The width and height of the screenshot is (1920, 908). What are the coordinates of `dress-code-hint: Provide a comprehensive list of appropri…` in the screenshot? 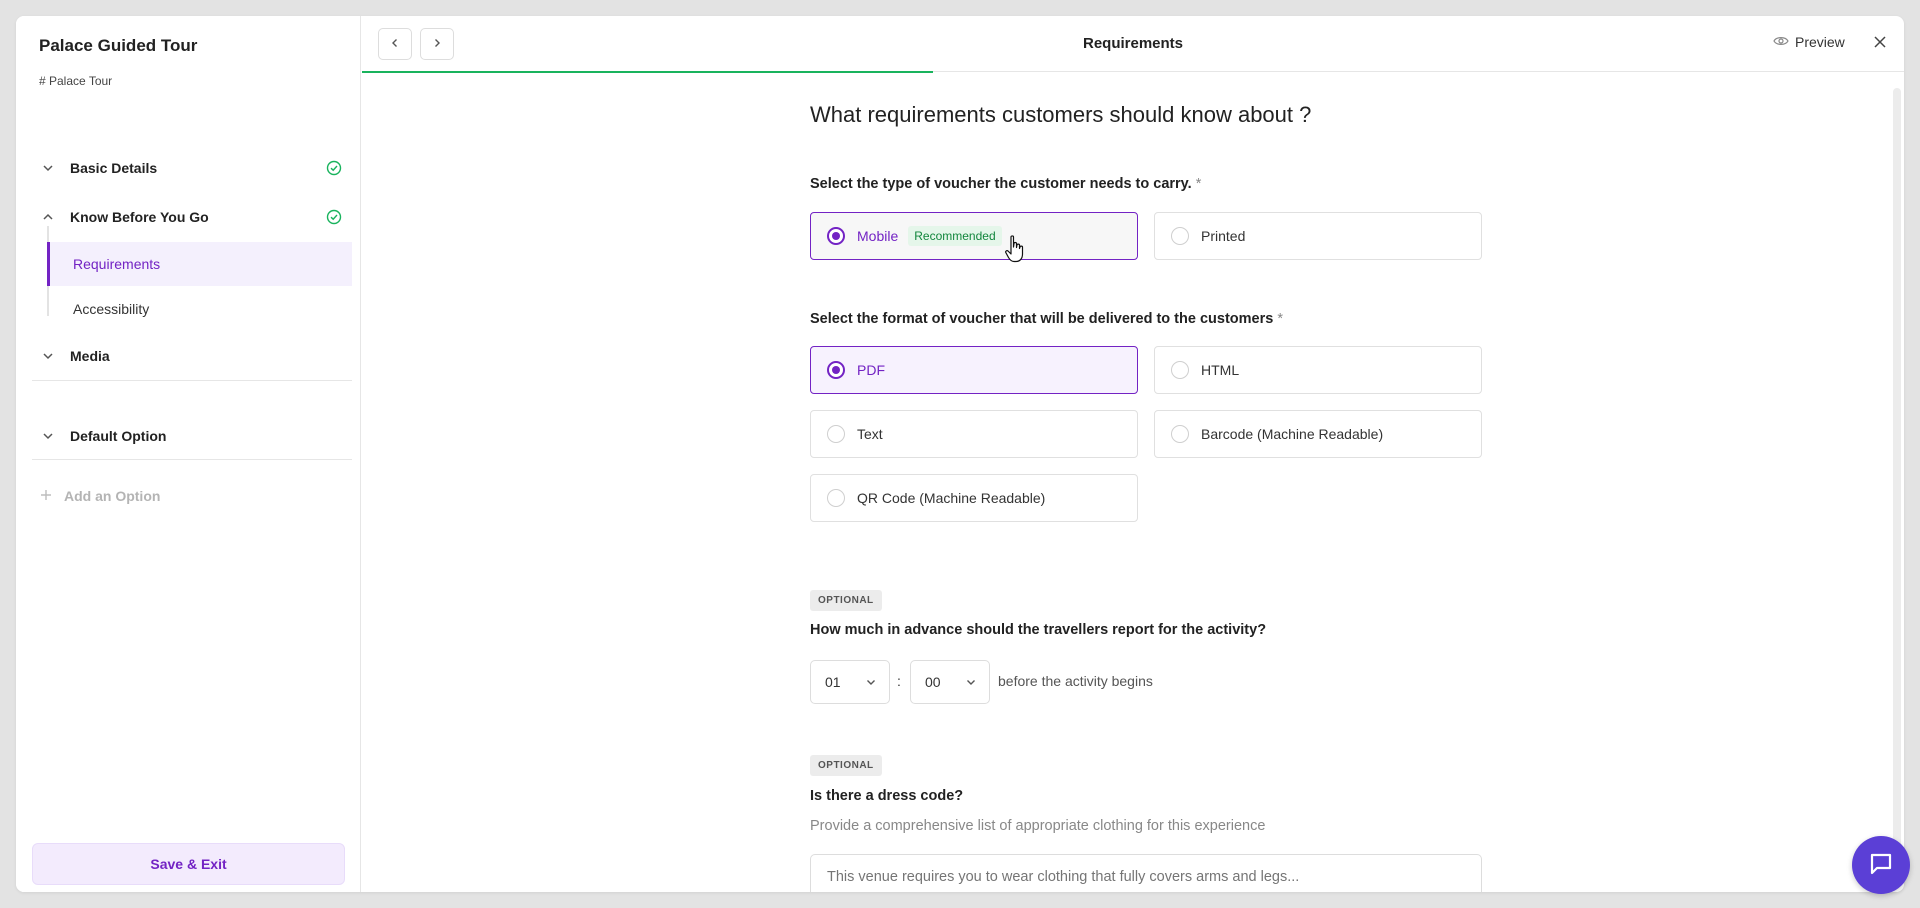 It's located at (1038, 826).